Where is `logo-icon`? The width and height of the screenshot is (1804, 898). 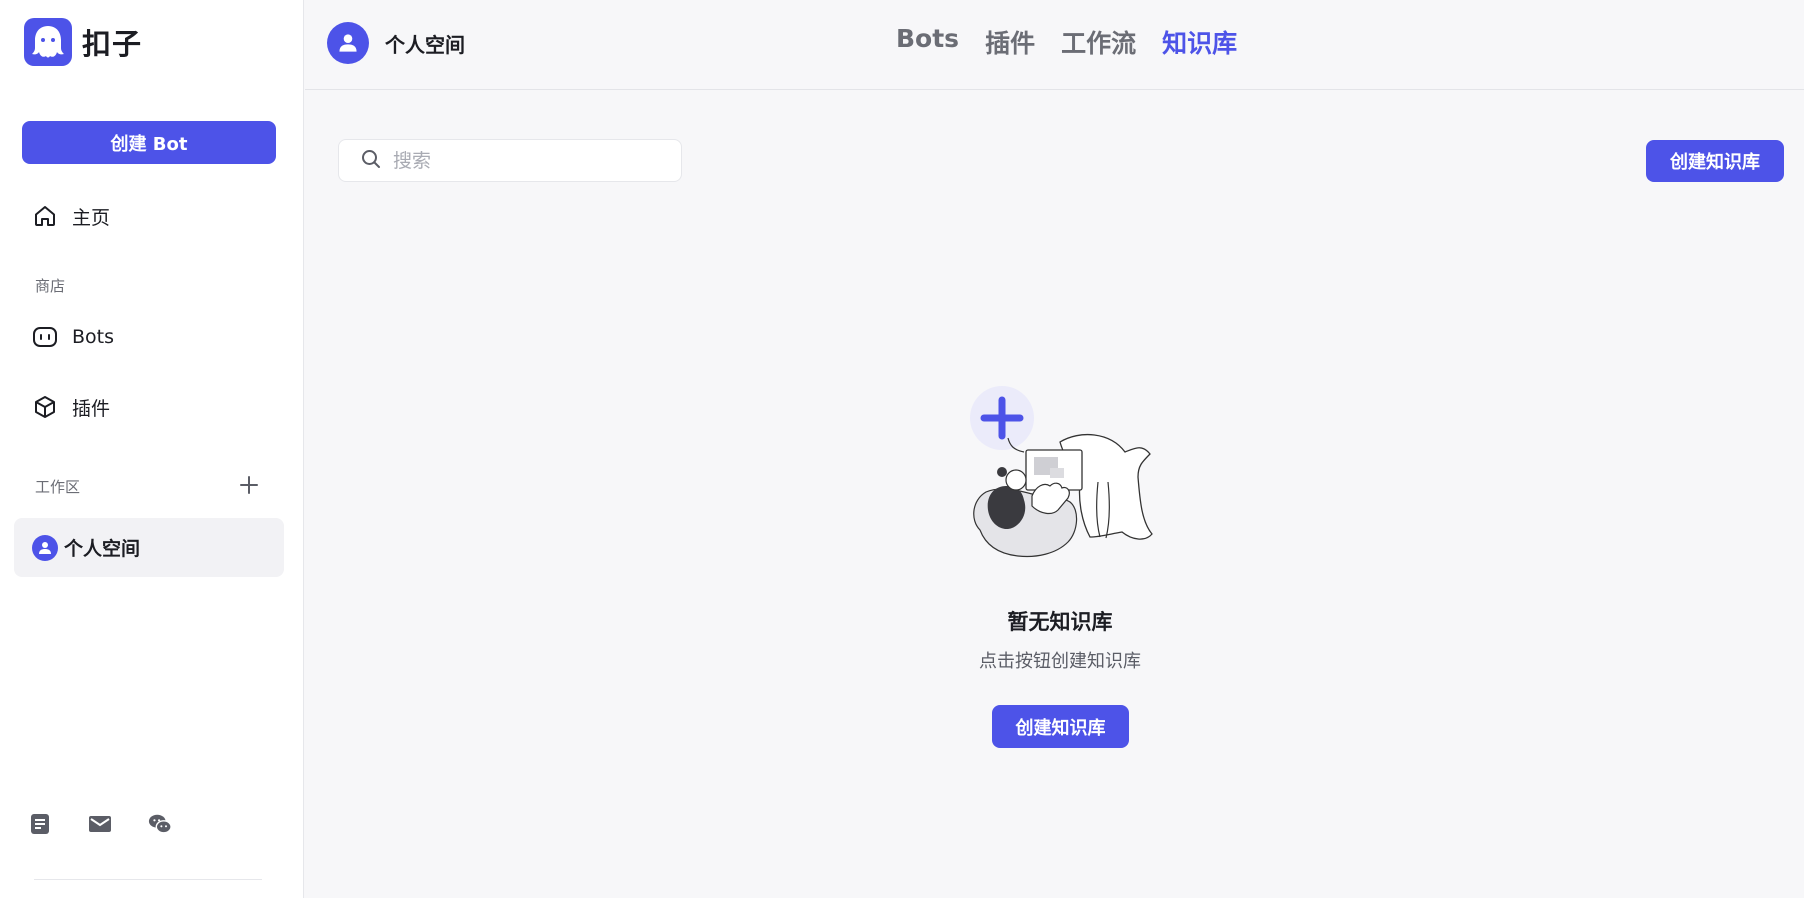
logo-icon is located at coordinates (48, 42).